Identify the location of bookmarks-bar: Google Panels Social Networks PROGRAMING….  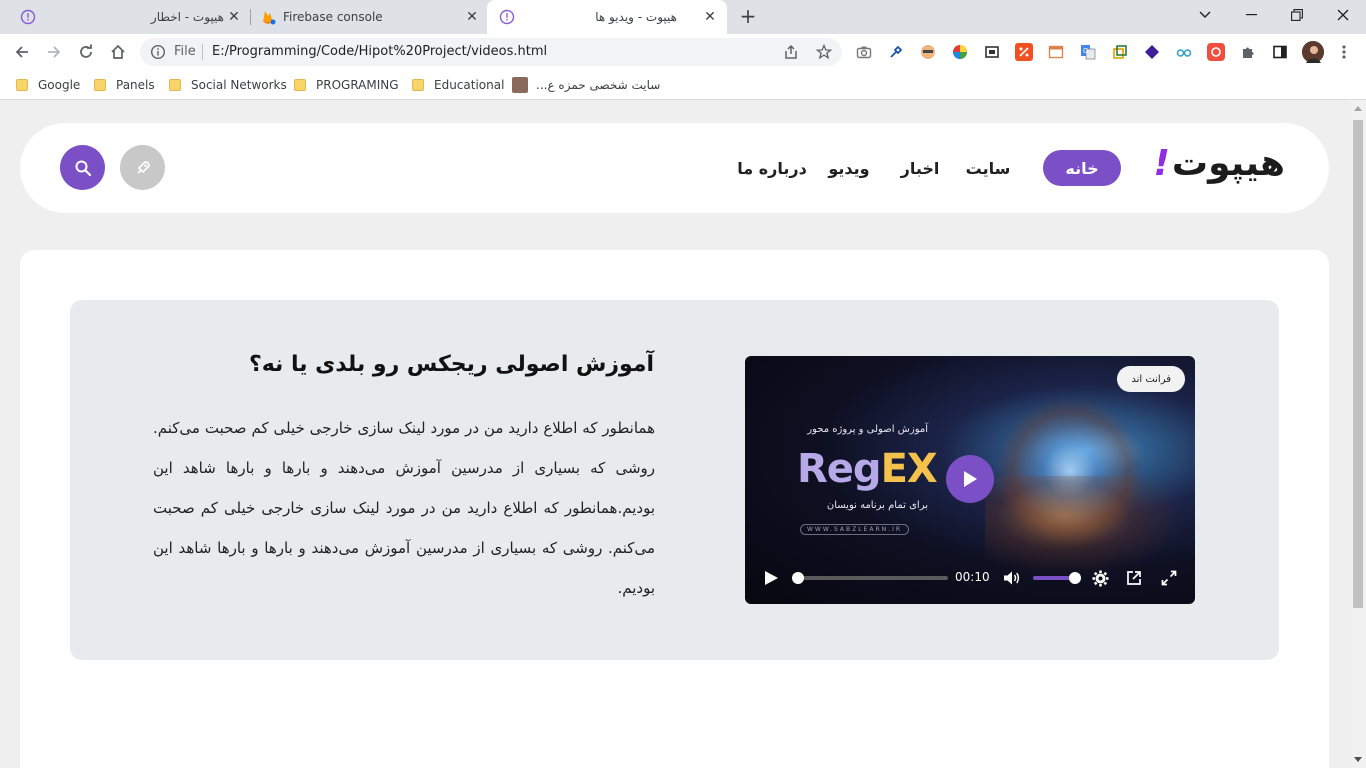
(683, 85).